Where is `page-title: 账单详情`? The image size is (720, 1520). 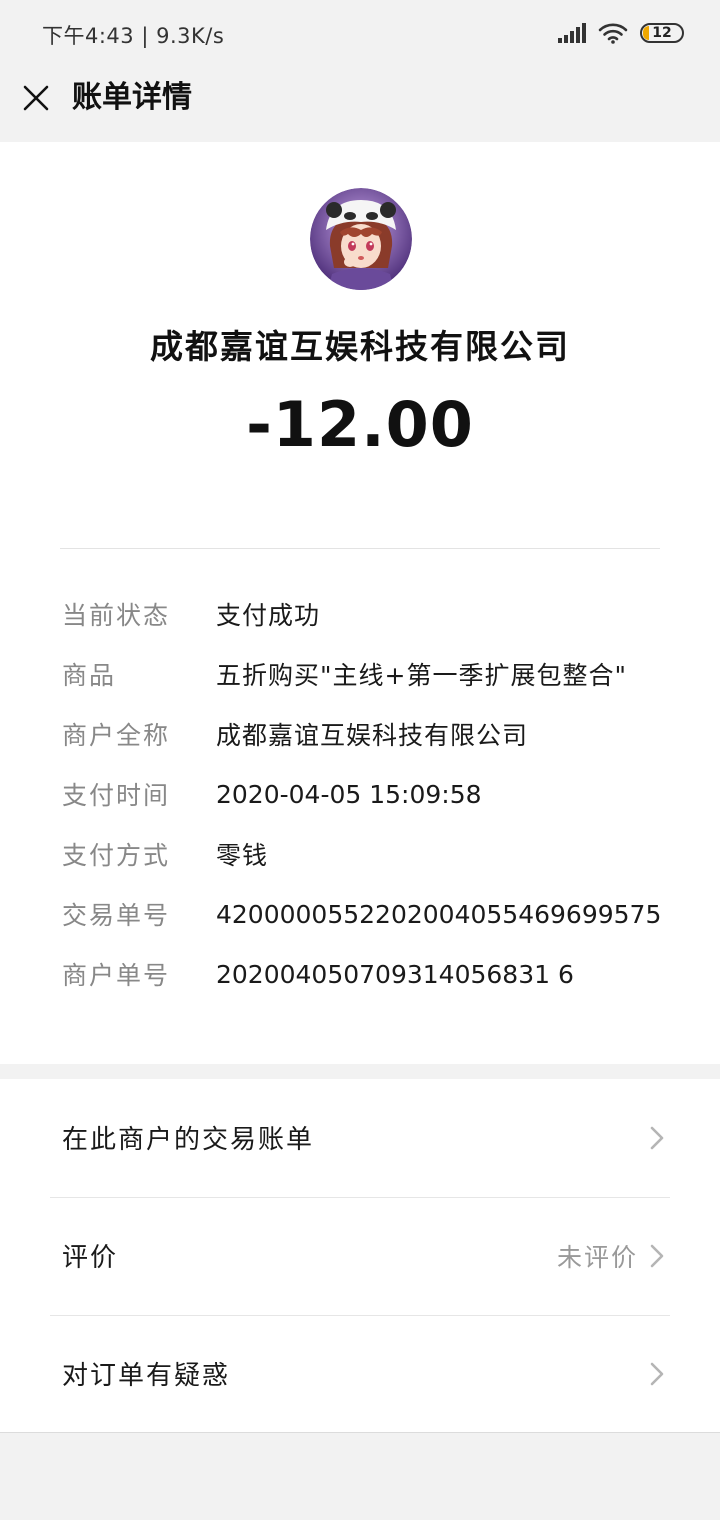 page-title: 账单详情 is located at coordinates (132, 97).